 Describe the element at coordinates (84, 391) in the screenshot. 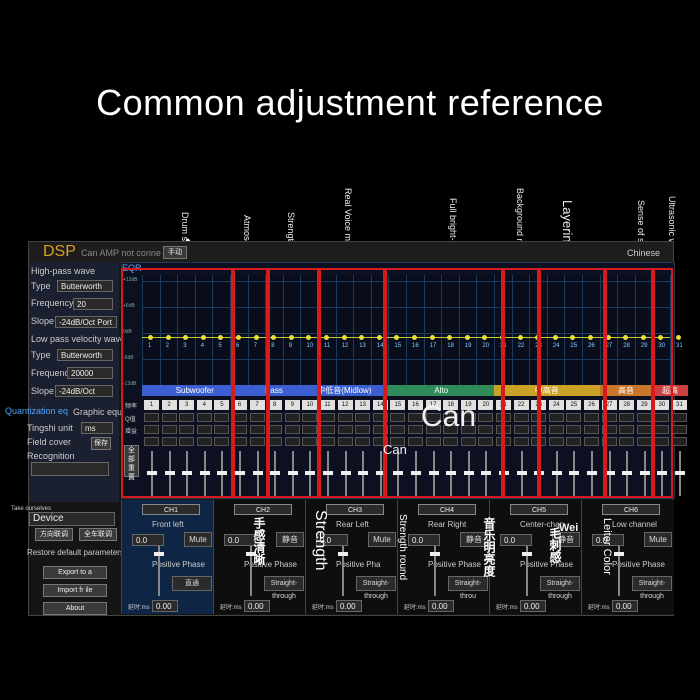

I see `lp-slope-select: -24dB/Oct` at that location.